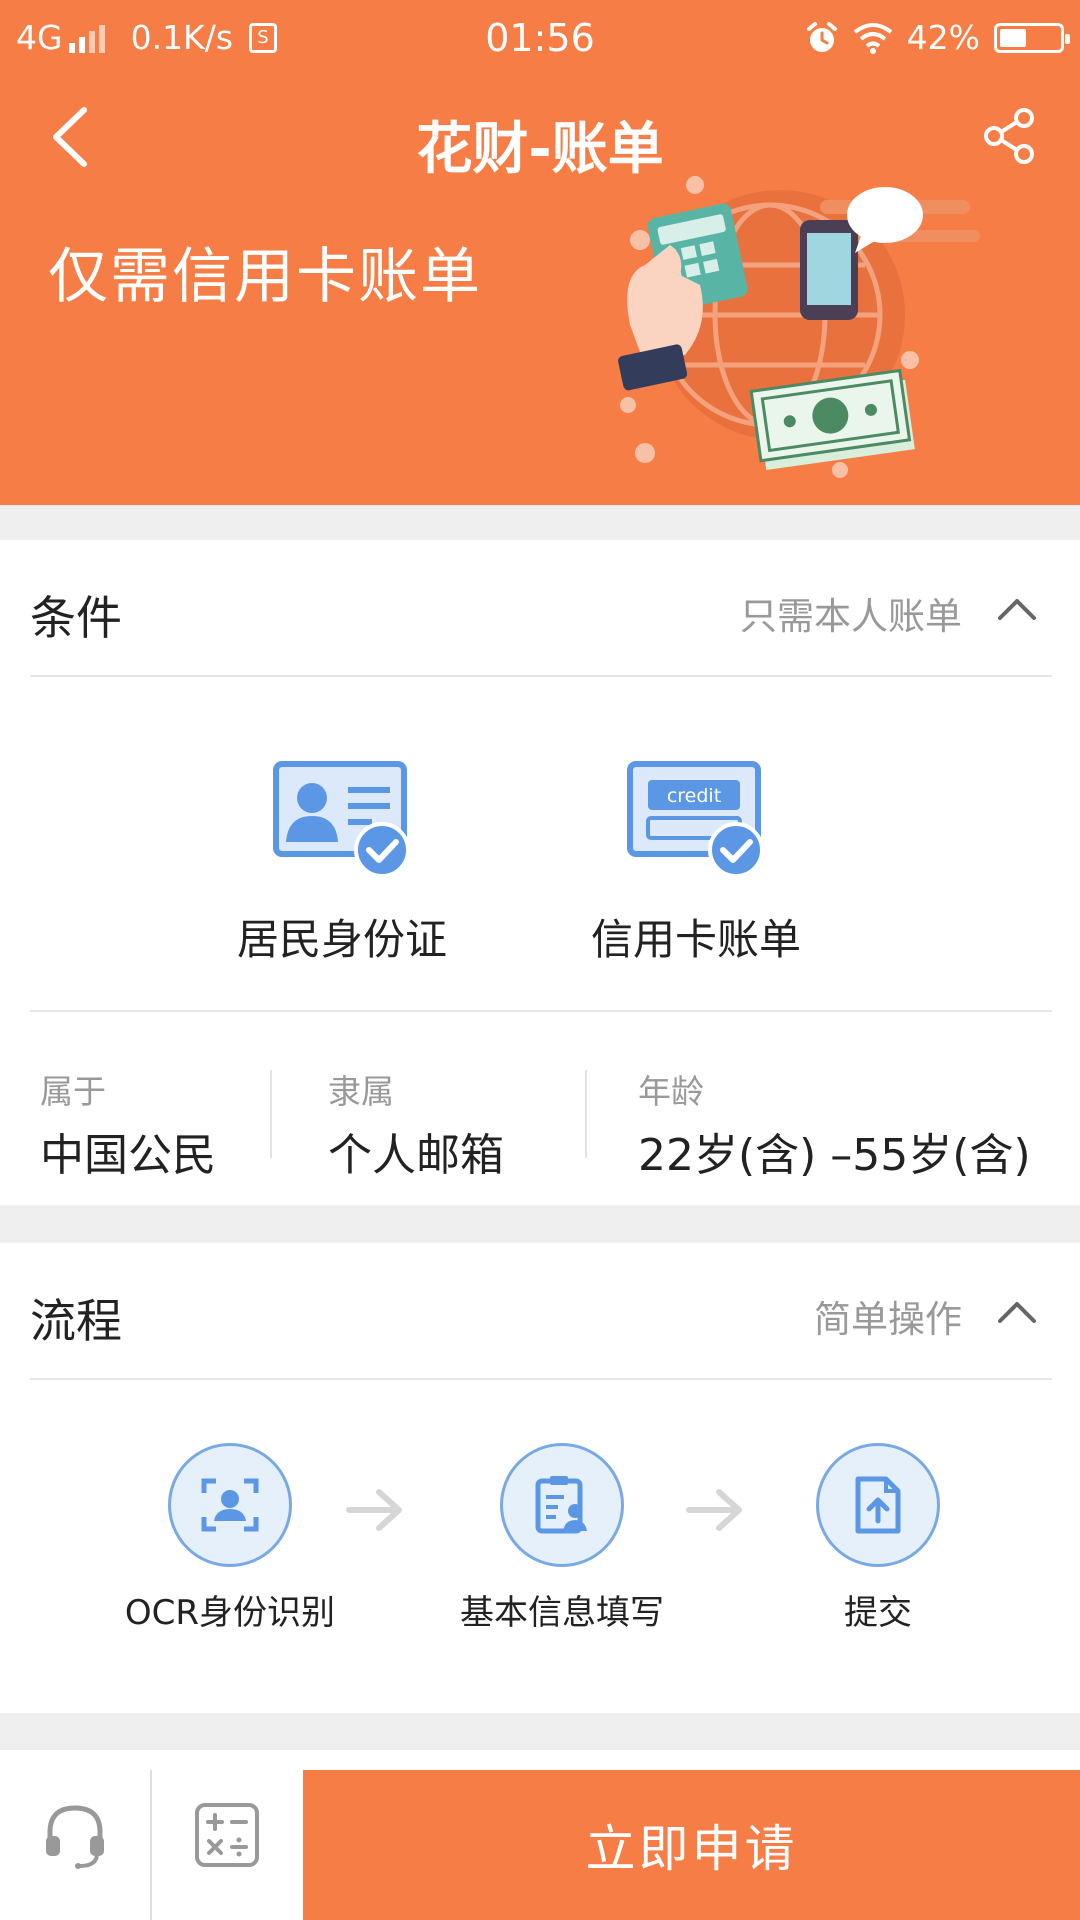  I want to click on form-person-icon, so click(561, 1505).